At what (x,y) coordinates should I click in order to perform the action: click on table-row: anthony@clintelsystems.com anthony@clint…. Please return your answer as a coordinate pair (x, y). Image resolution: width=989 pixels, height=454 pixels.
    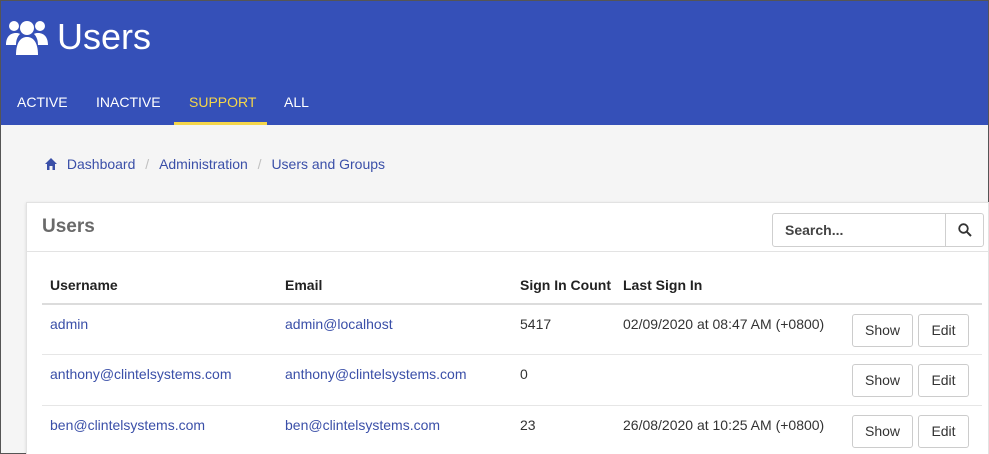
    Looking at the image, I should click on (512, 379).